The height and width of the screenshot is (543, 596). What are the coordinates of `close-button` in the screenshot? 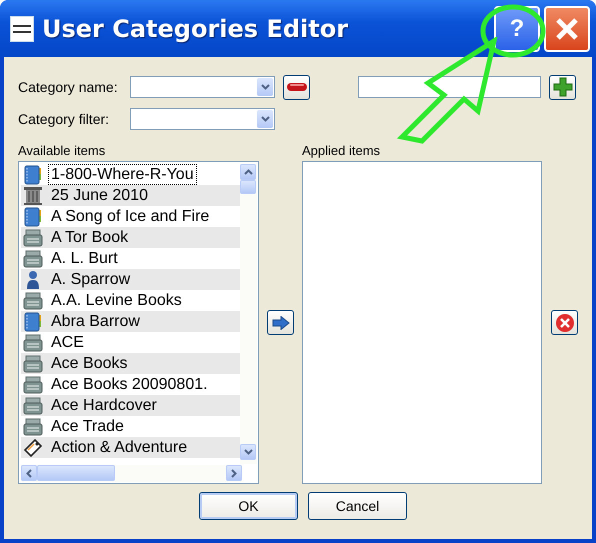 It's located at (567, 29).